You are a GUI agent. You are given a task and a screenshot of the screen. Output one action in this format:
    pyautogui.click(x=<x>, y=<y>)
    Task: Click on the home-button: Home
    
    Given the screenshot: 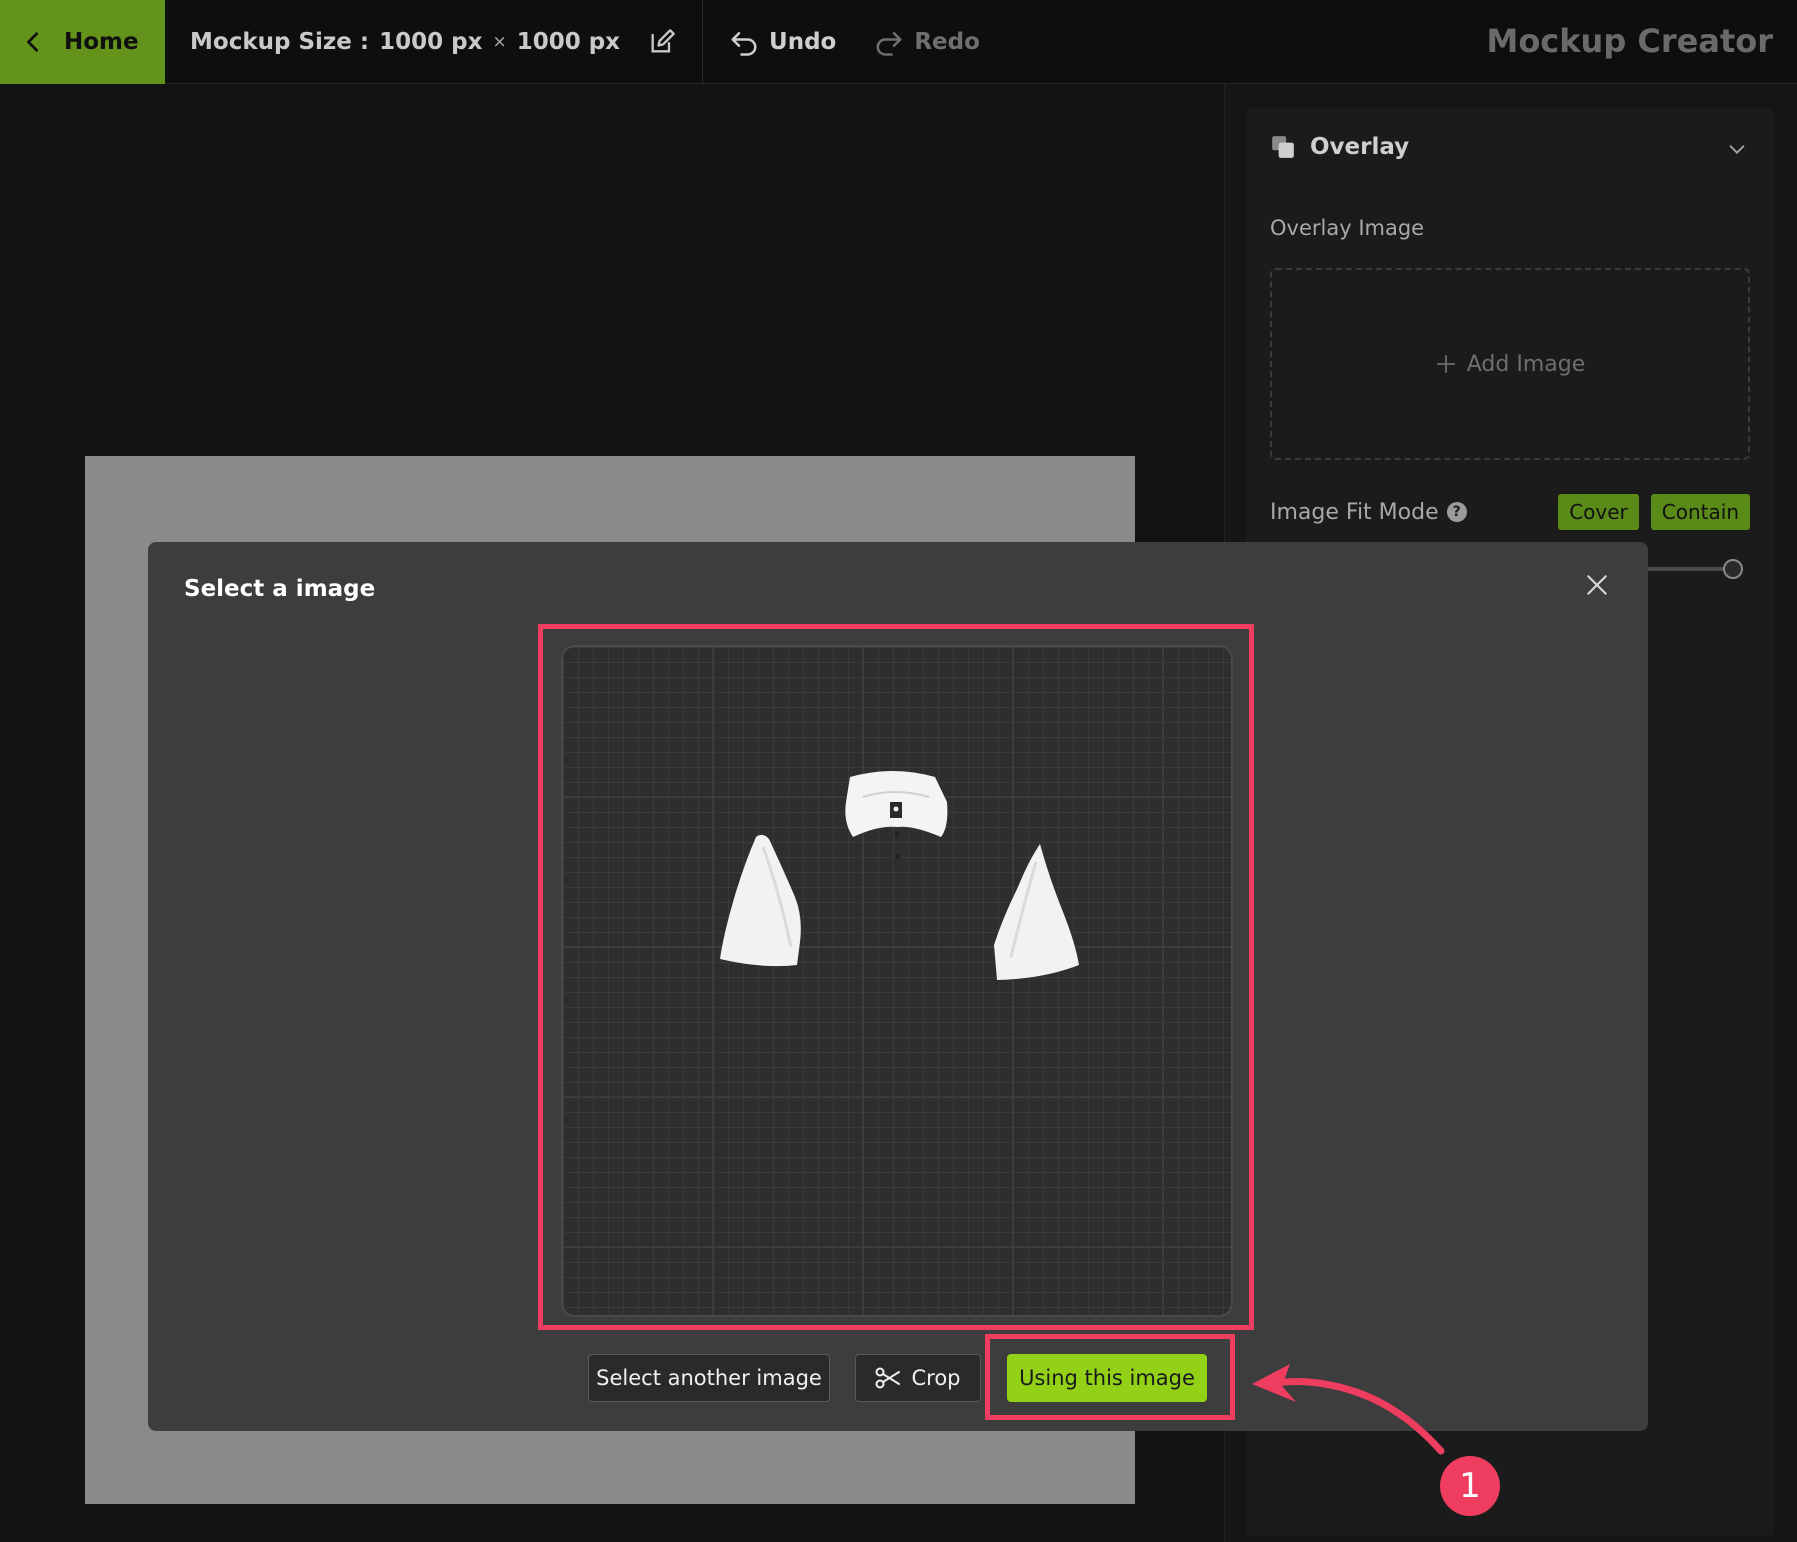 What is the action you would take?
    pyautogui.click(x=82, y=42)
    